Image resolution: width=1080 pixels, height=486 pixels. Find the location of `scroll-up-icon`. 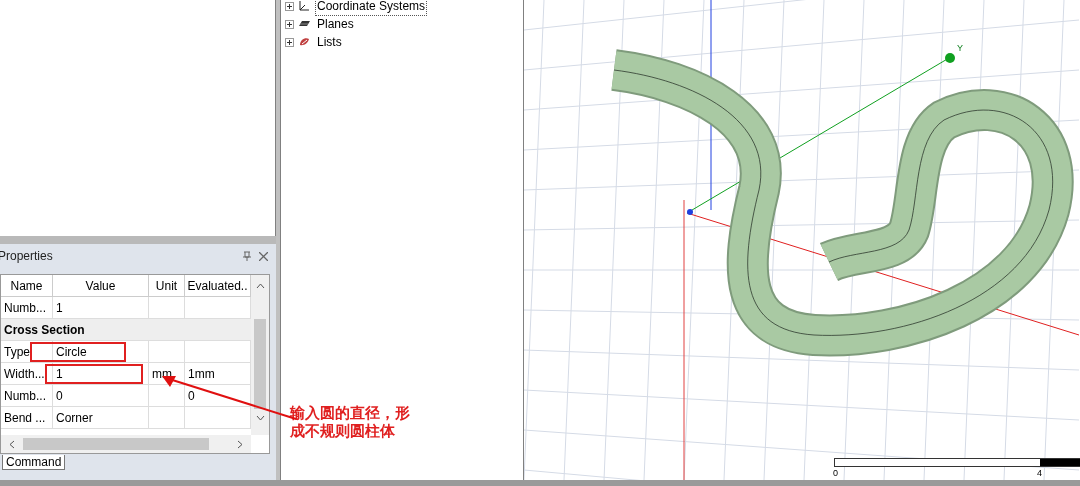

scroll-up-icon is located at coordinates (260, 286).